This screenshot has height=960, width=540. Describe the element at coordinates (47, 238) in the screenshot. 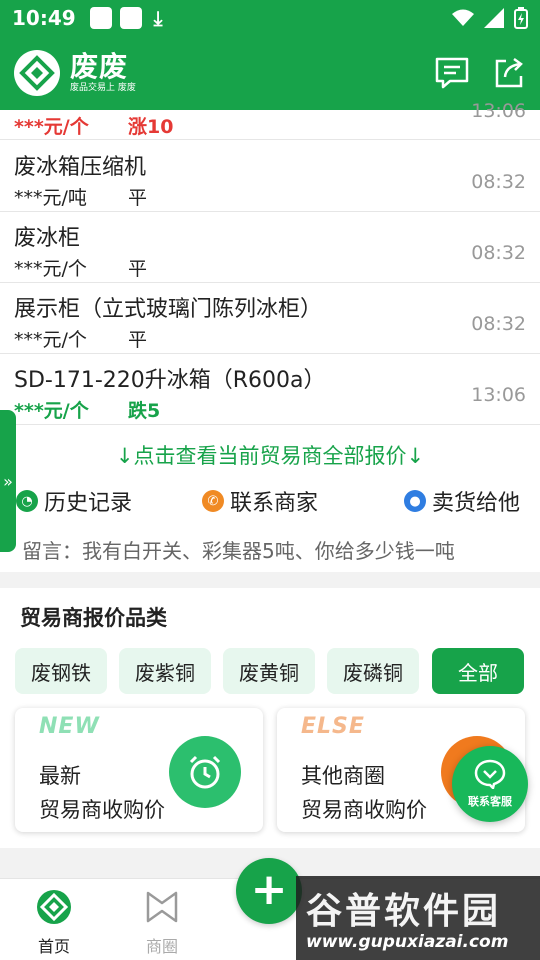

I see `quote-title: 废冰柜` at that location.